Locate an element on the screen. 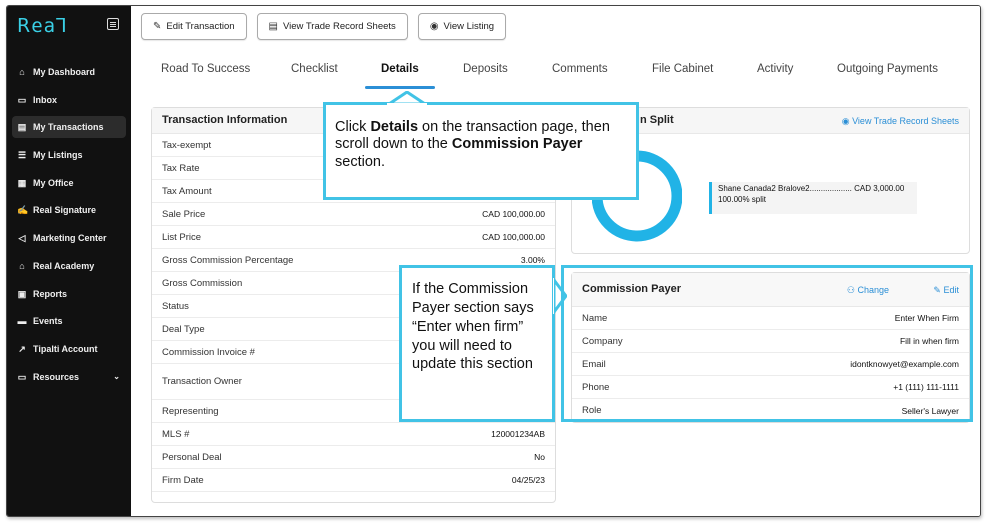  row-label: Email is located at coordinates (594, 364).